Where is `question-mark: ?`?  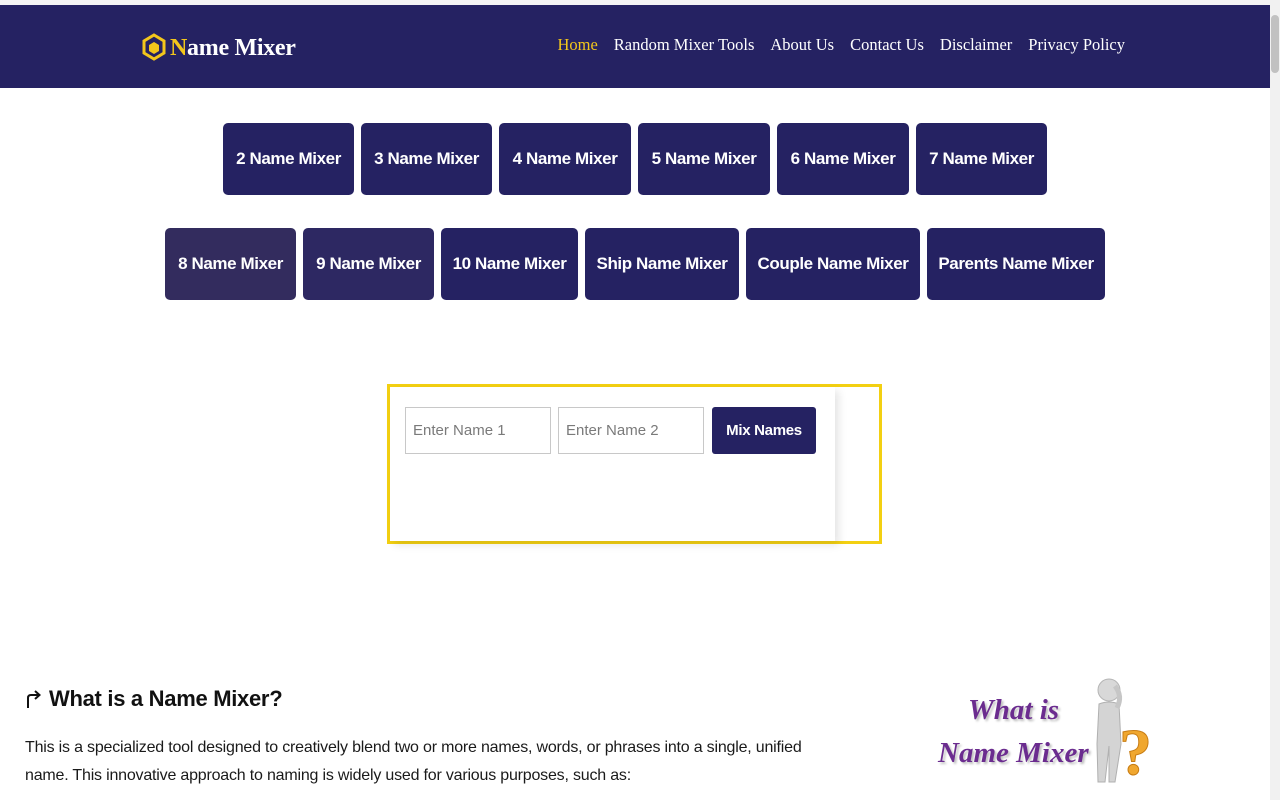 question-mark: ? is located at coordinates (1135, 751).